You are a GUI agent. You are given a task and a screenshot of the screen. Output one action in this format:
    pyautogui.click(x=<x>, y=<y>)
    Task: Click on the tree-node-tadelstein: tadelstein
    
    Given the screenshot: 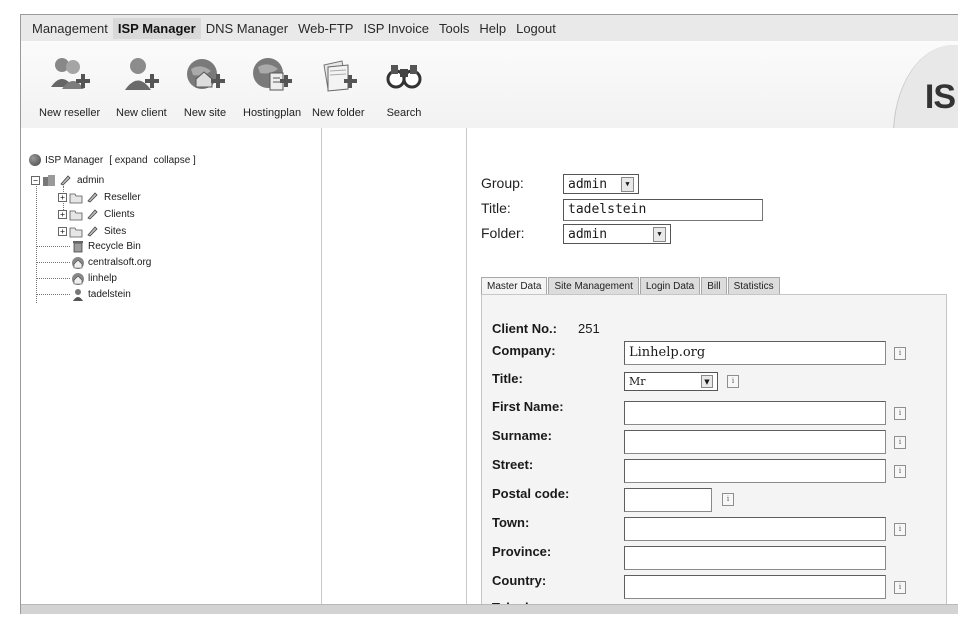 What is the action you would take?
    pyautogui.click(x=101, y=294)
    